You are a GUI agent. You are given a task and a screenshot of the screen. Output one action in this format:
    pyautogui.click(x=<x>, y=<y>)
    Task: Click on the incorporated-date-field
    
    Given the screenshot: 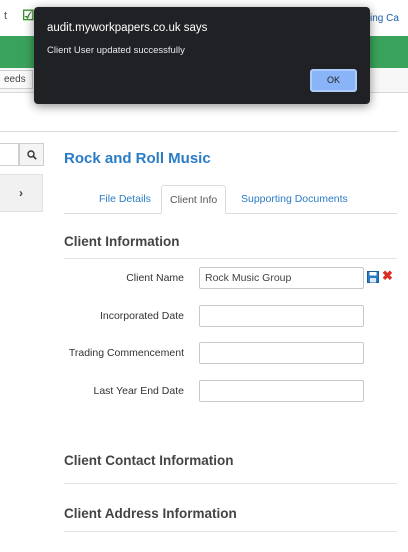 What is the action you would take?
    pyautogui.click(x=281, y=316)
    